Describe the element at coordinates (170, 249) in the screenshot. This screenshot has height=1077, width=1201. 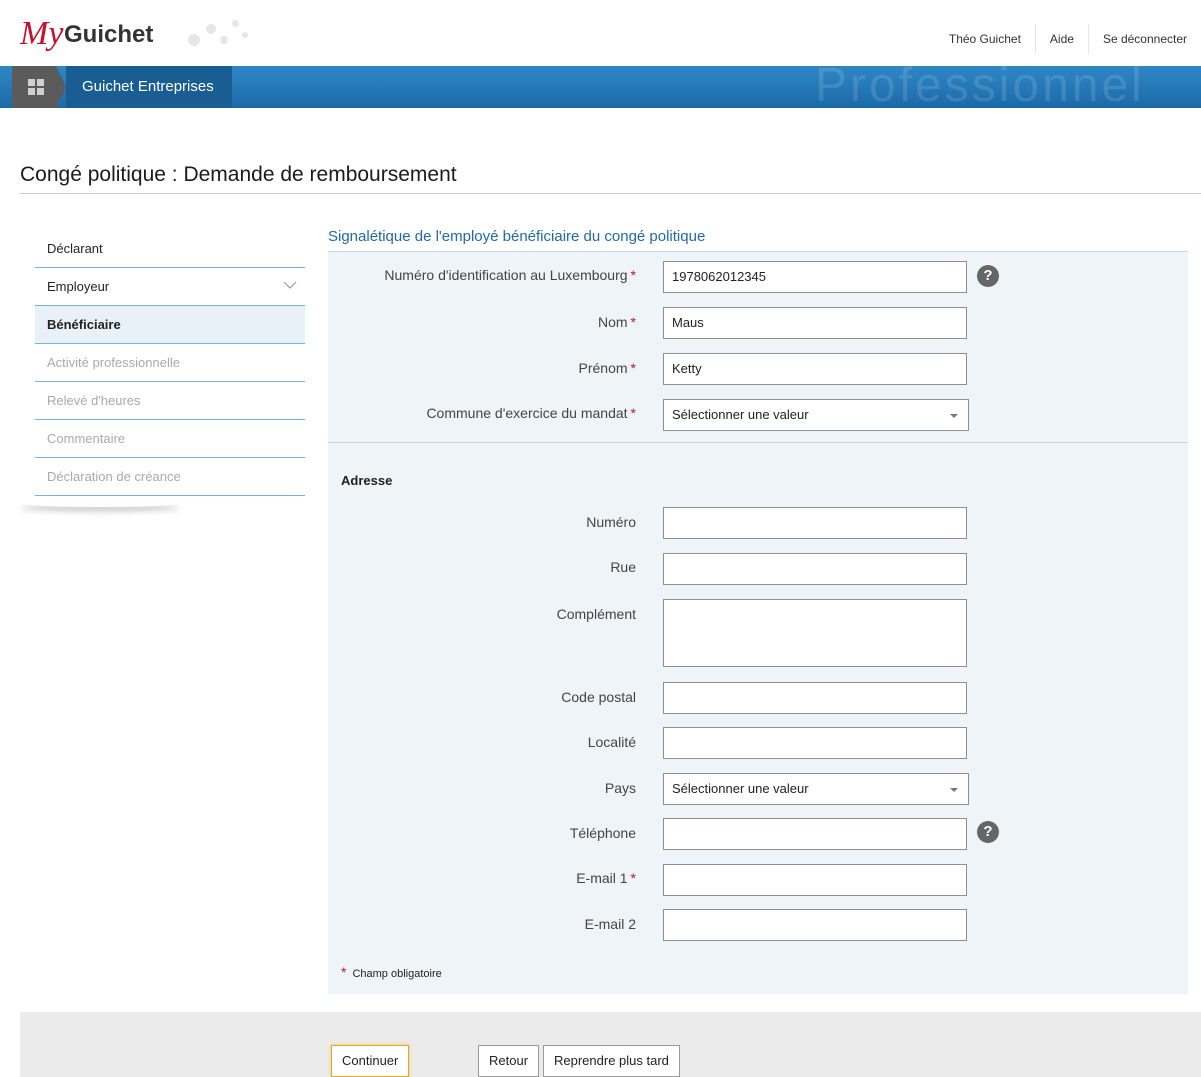
I see `sidebar-item-declarant: Déclarant` at that location.